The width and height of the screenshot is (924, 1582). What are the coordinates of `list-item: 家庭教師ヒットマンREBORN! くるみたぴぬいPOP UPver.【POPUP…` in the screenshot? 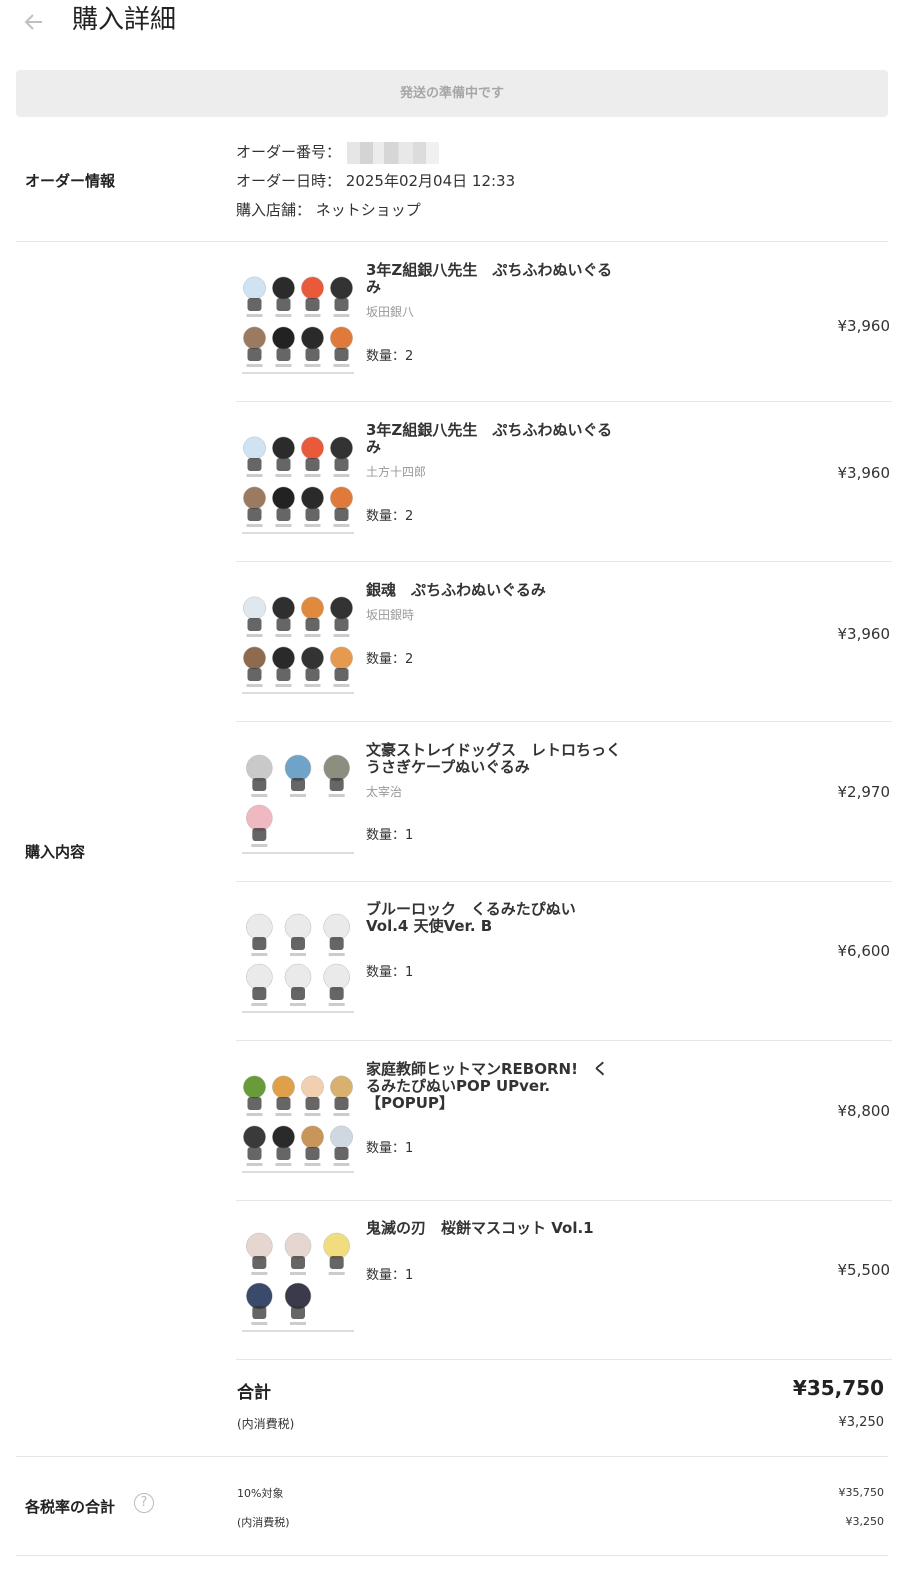 It's located at (564, 1121).